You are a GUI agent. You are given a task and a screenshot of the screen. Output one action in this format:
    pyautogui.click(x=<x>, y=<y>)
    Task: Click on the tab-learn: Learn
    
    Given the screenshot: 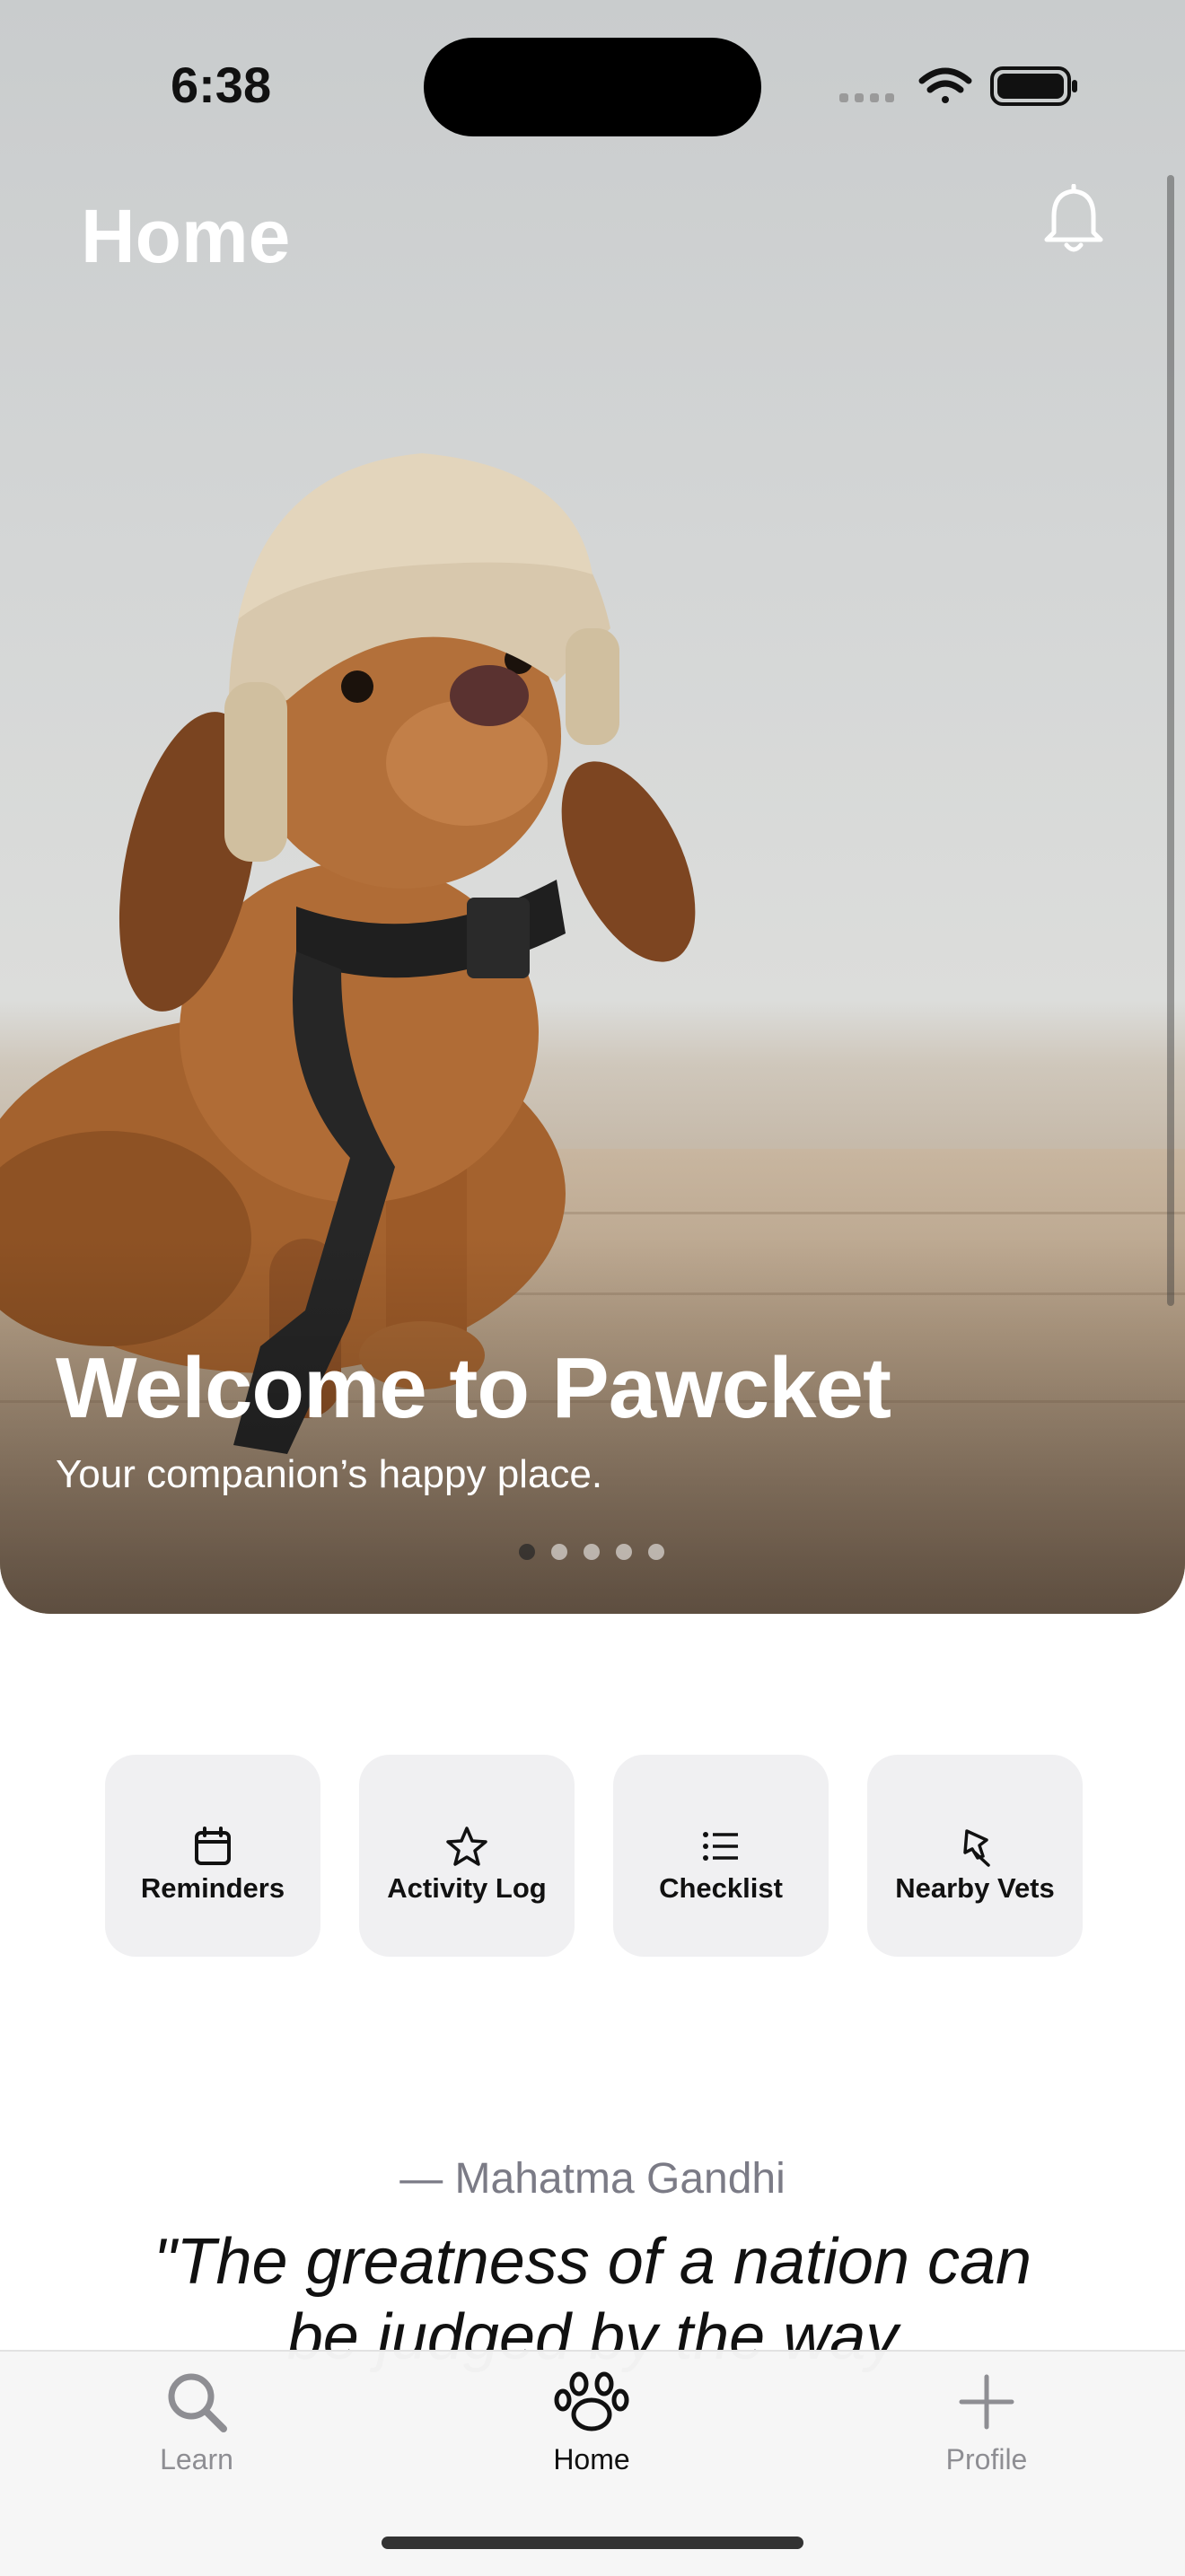 What is the action you would take?
    pyautogui.click(x=196, y=2423)
    